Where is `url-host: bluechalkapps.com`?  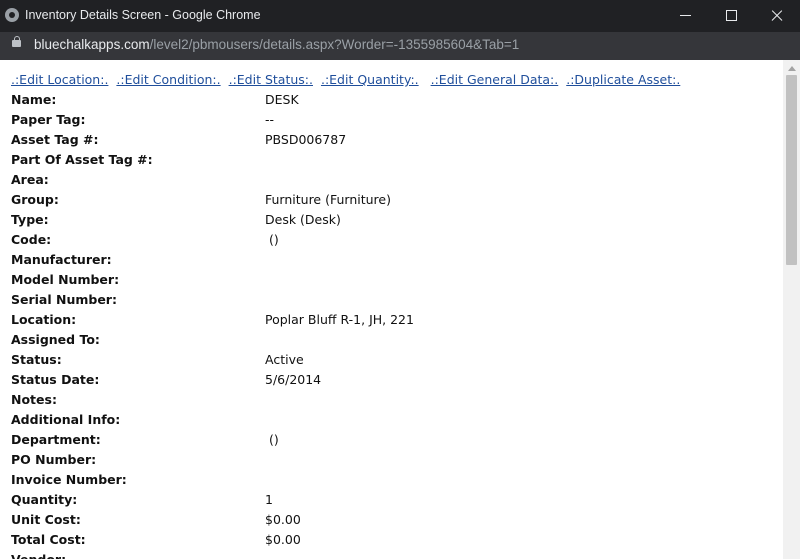 url-host: bluechalkapps.com is located at coordinates (92, 44).